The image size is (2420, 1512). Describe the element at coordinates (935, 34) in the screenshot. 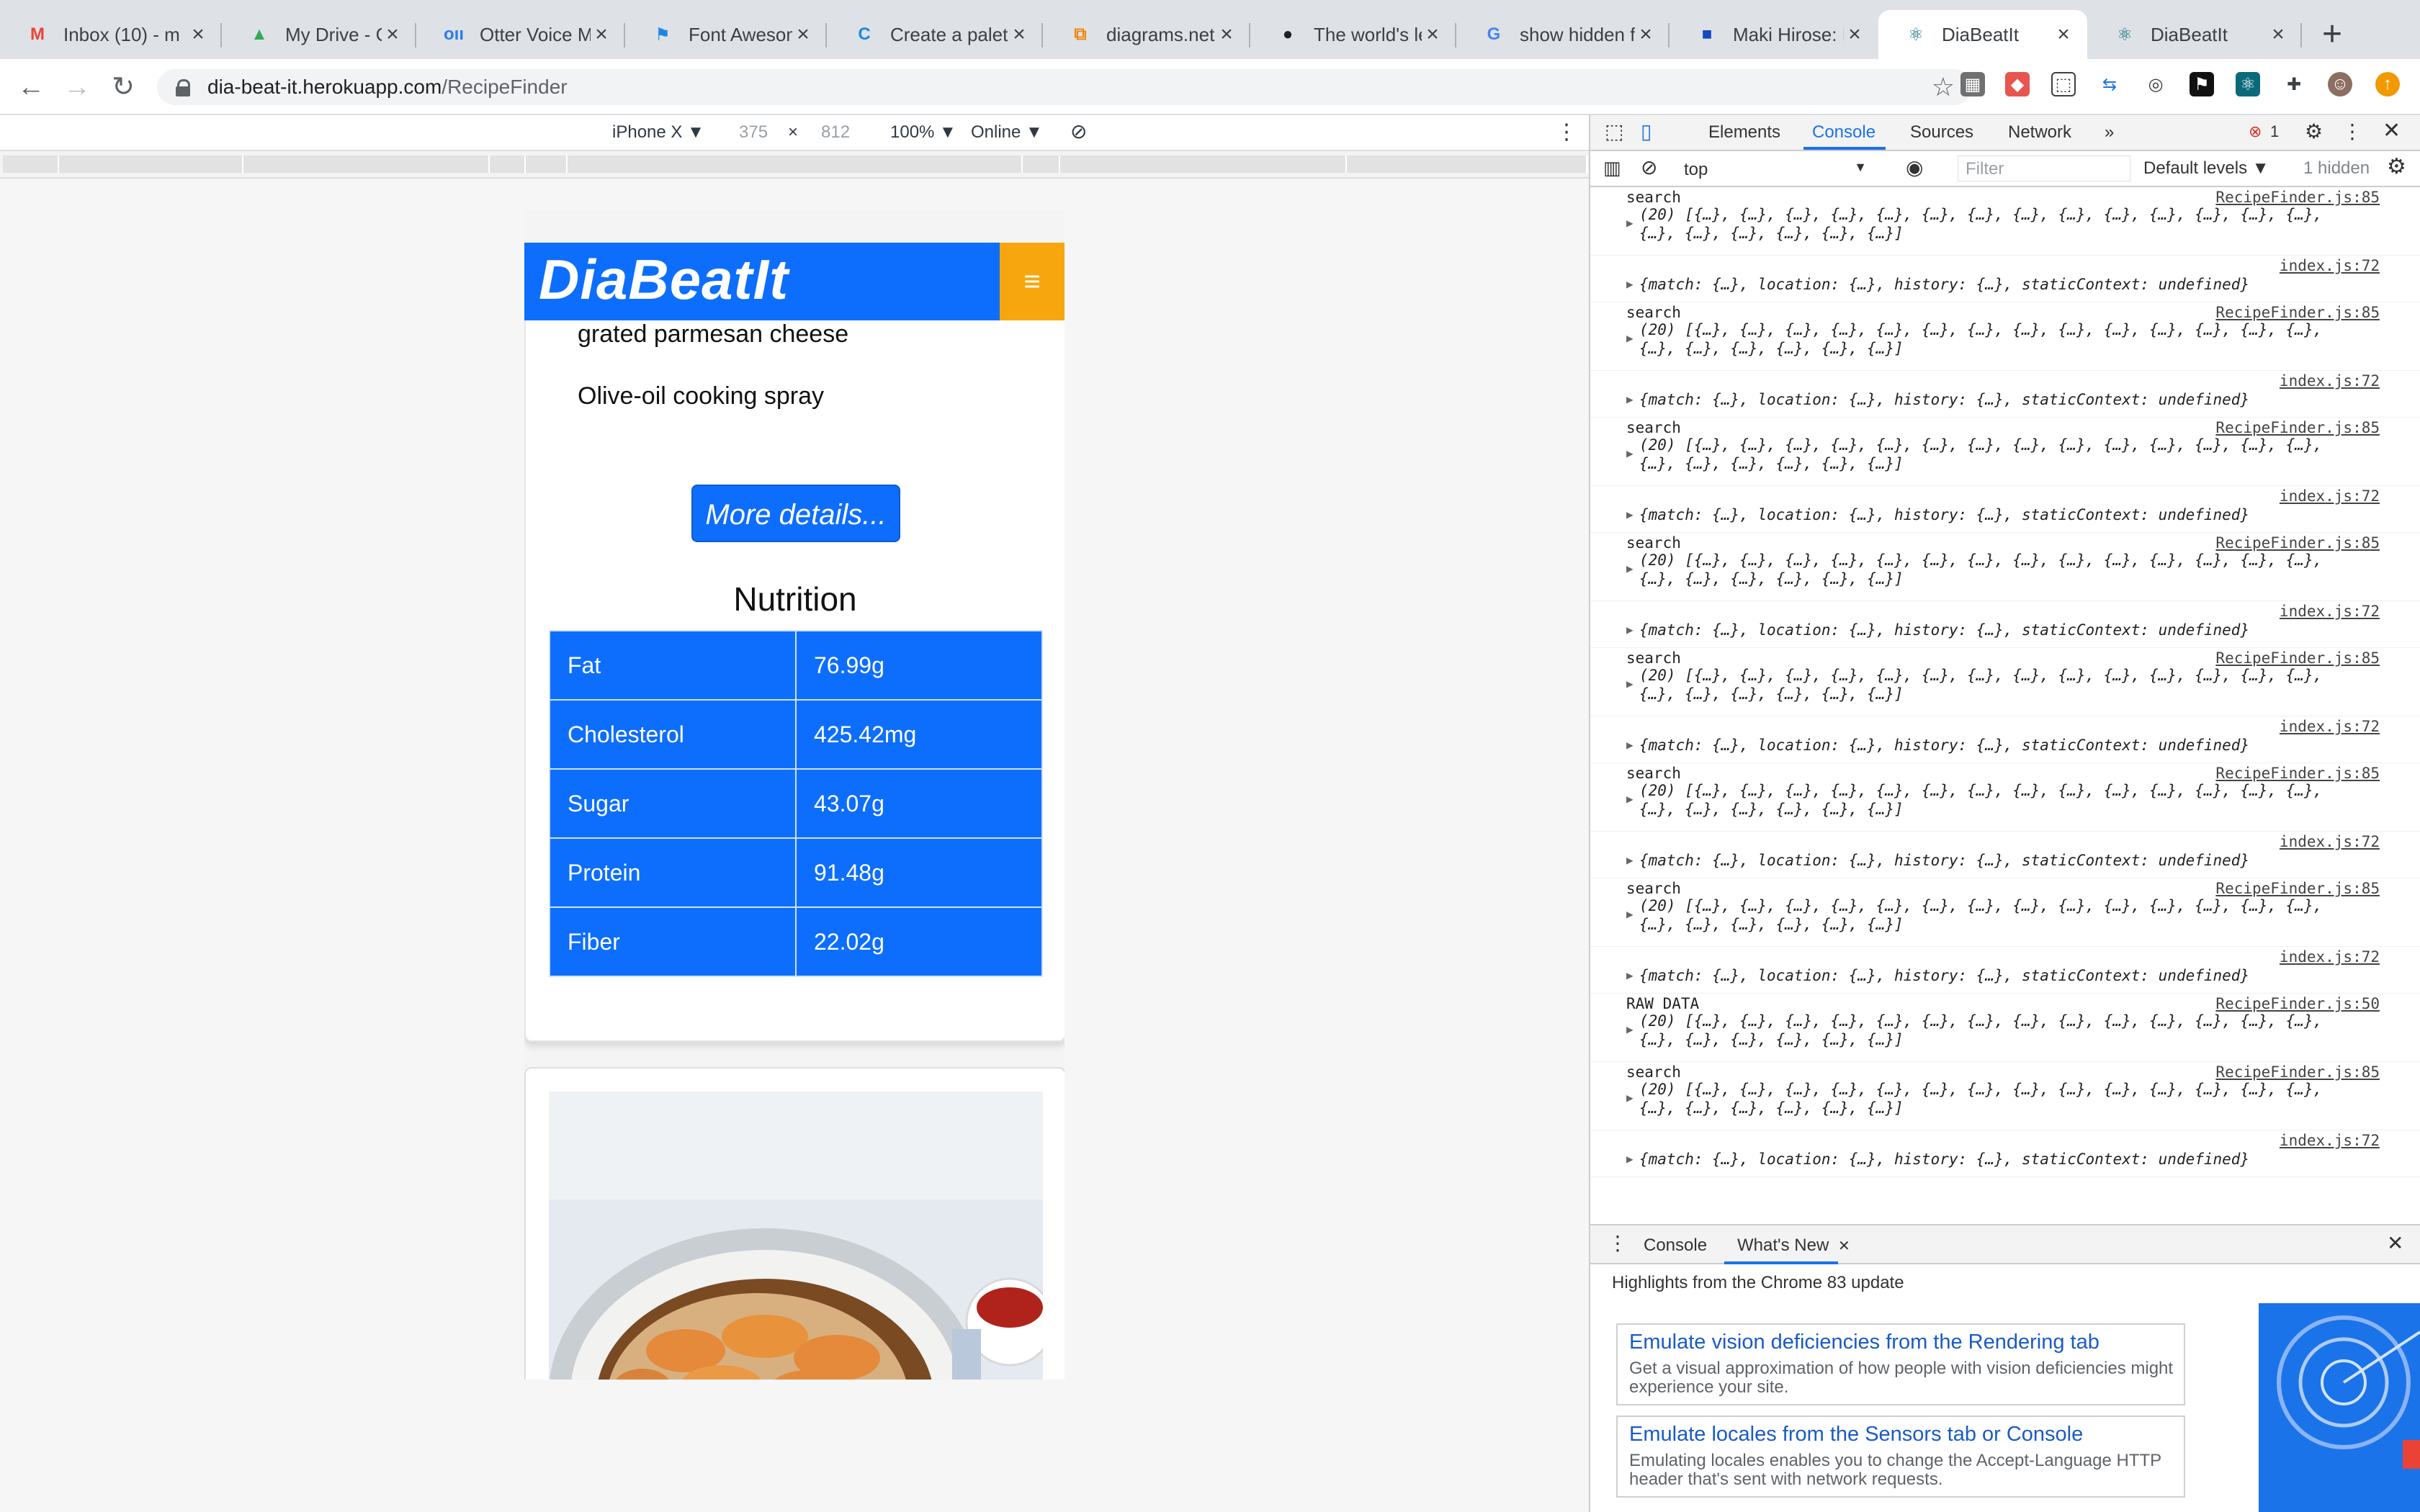

I see `browser-tab: C Create a palet ×` at that location.